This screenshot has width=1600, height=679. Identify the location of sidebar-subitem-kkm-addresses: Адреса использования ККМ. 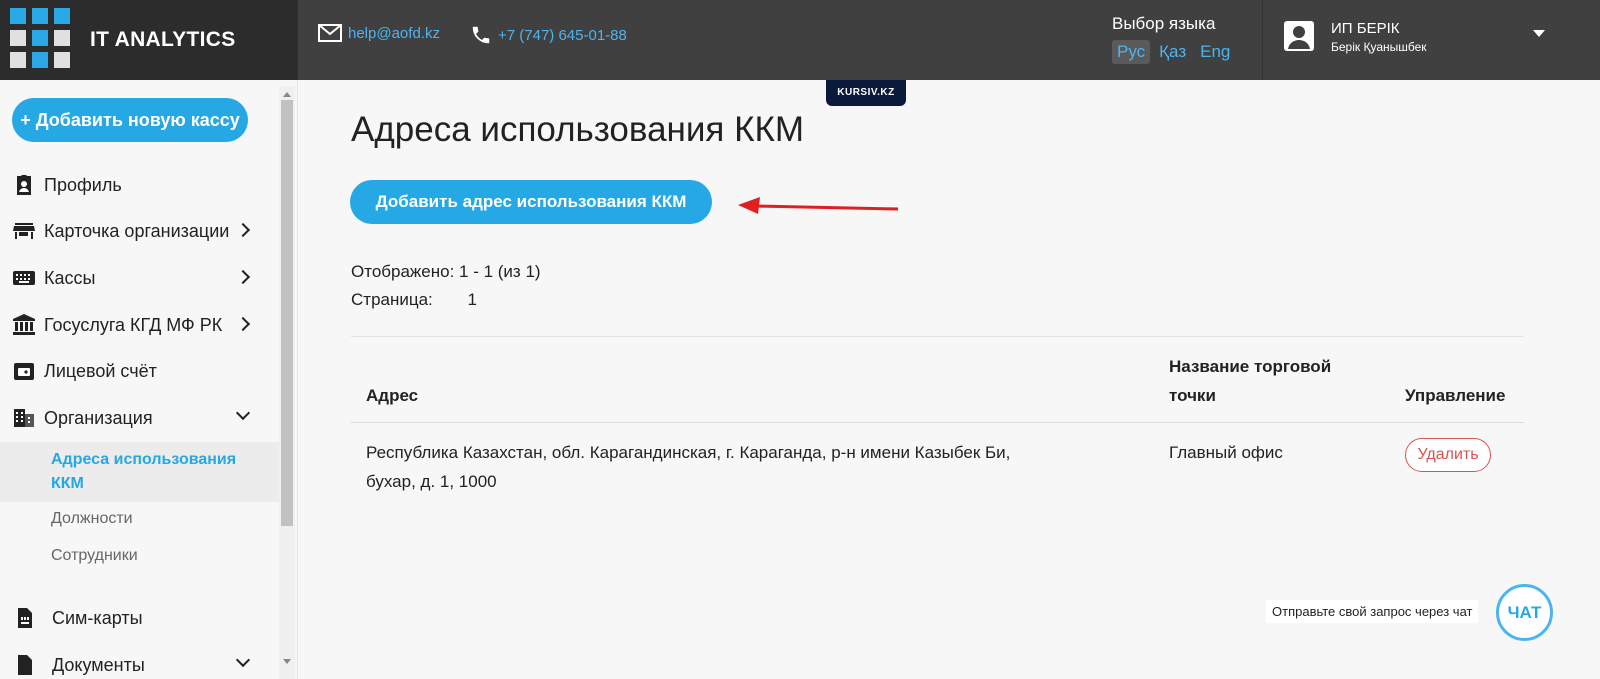
(151, 472).